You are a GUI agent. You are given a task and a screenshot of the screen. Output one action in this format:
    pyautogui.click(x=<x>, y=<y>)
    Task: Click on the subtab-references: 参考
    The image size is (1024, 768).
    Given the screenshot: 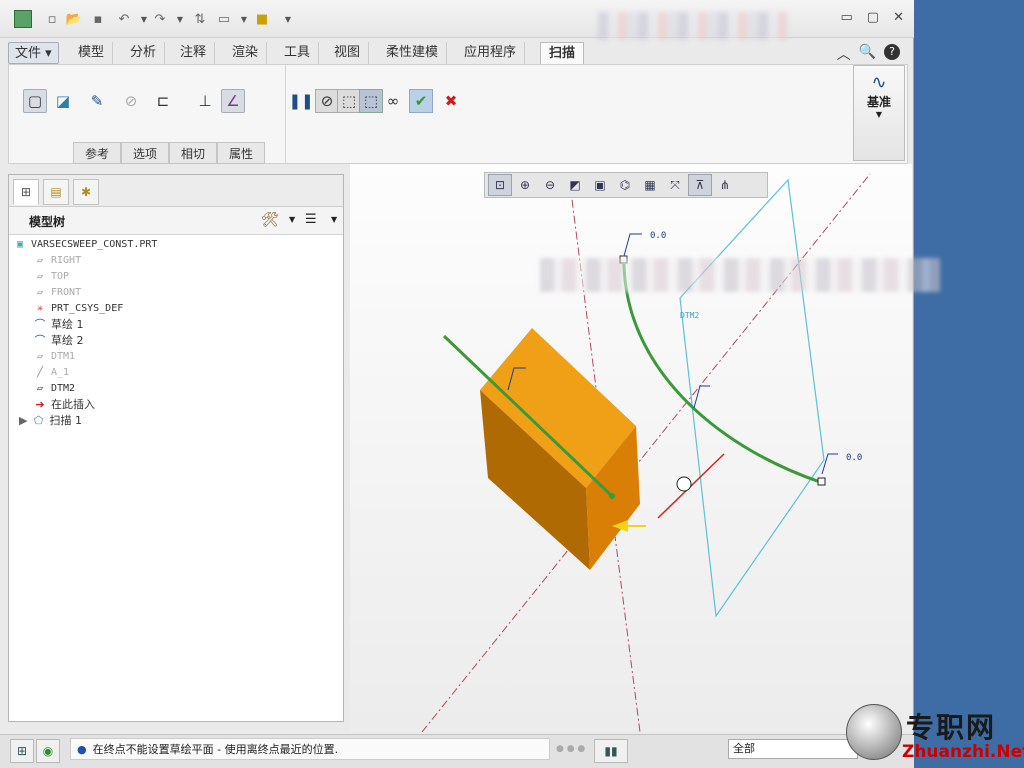 What is the action you would take?
    pyautogui.click(x=97, y=153)
    